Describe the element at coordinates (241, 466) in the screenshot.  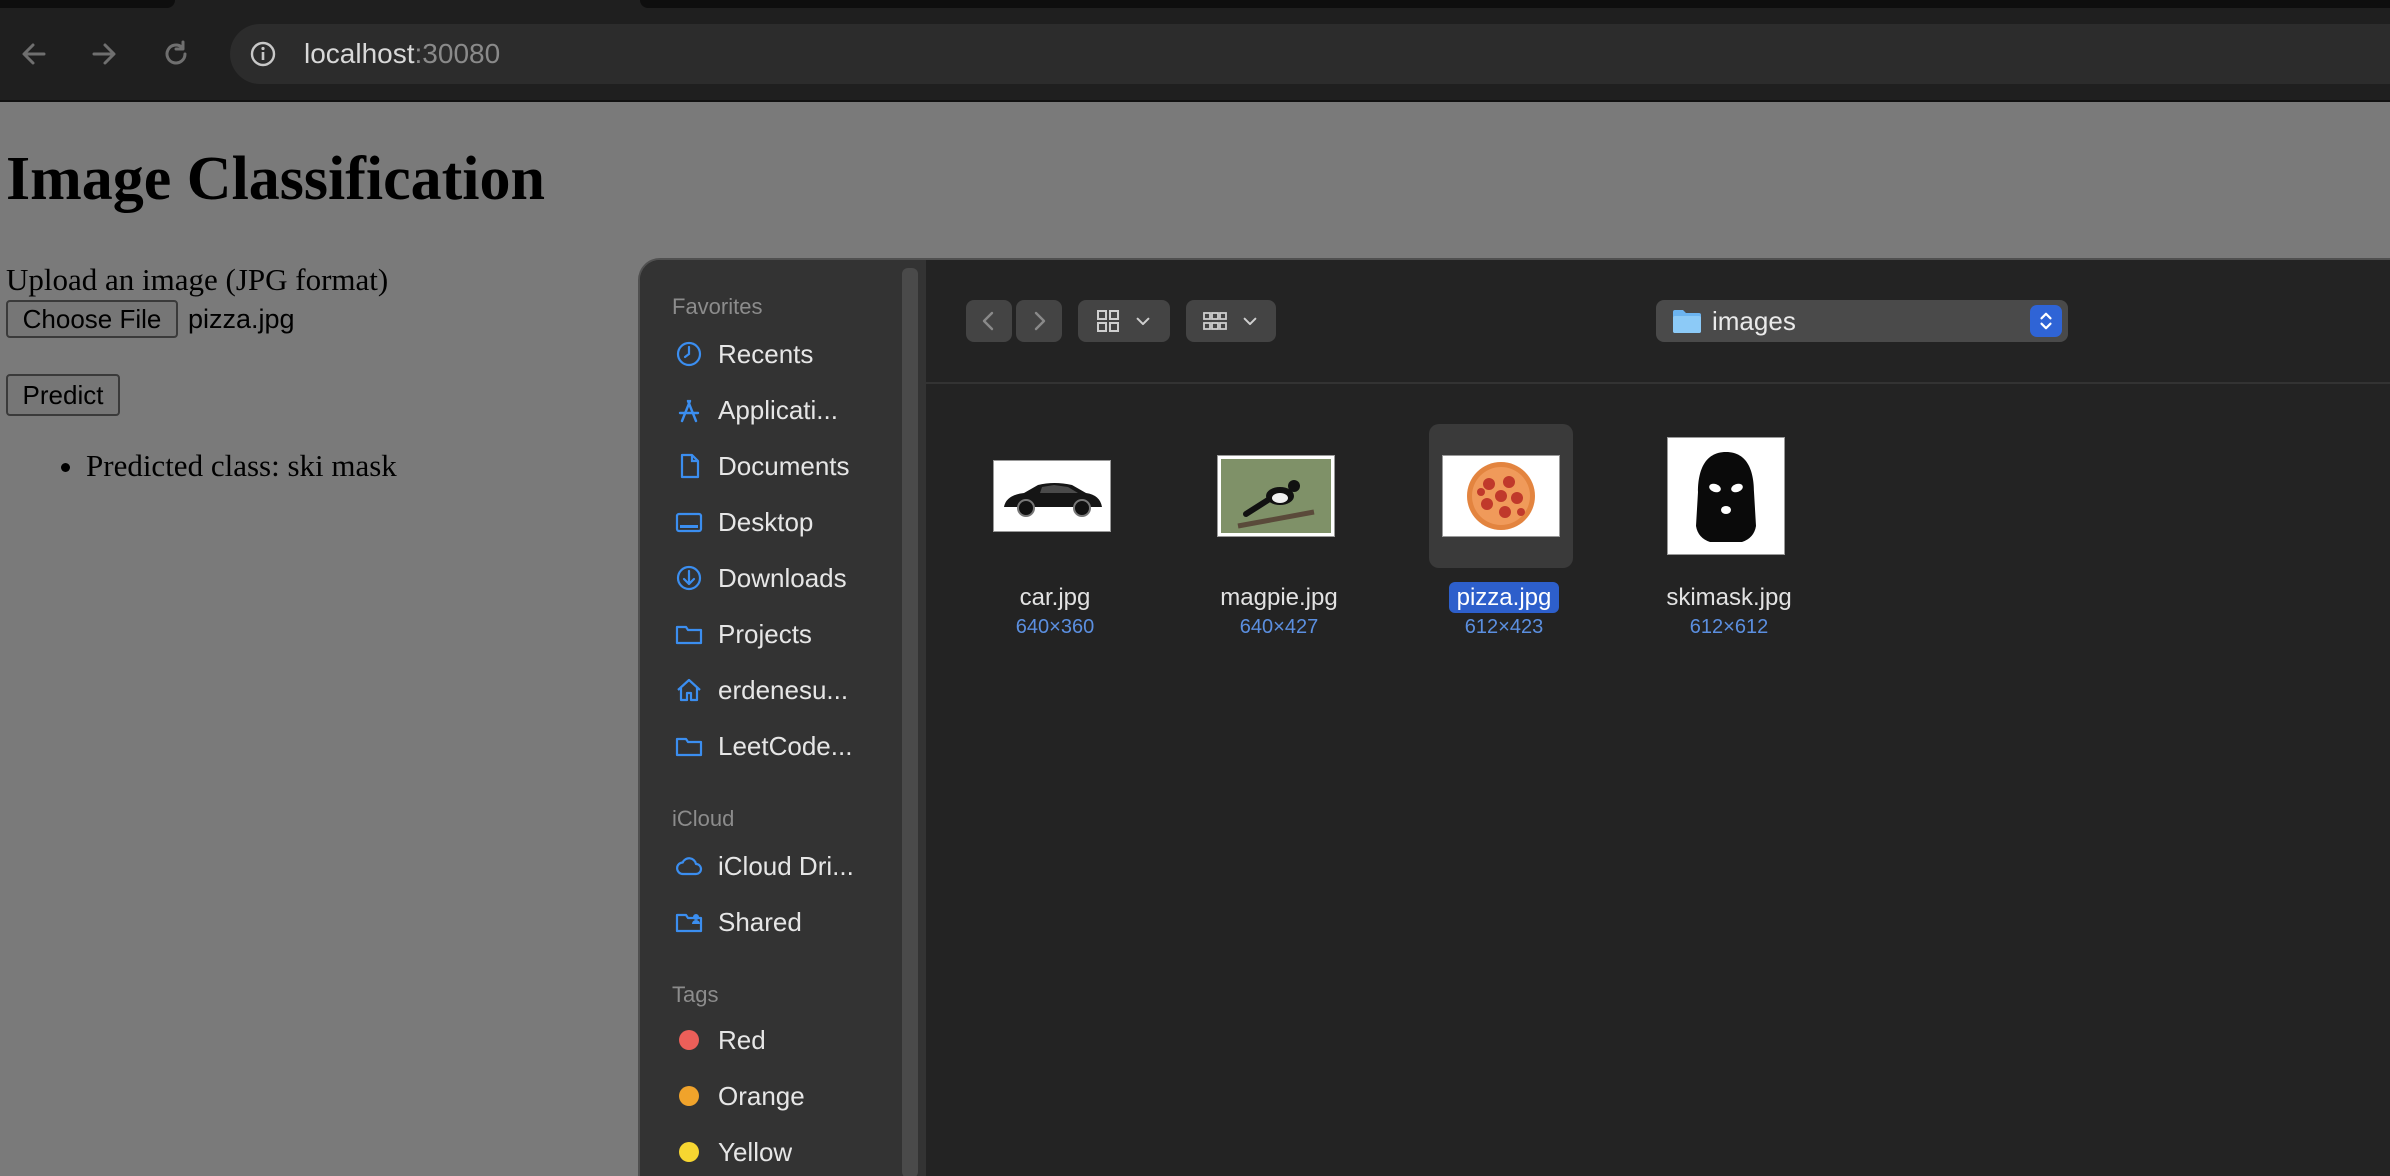
I see `result-item: Predicted class: ski mask` at that location.